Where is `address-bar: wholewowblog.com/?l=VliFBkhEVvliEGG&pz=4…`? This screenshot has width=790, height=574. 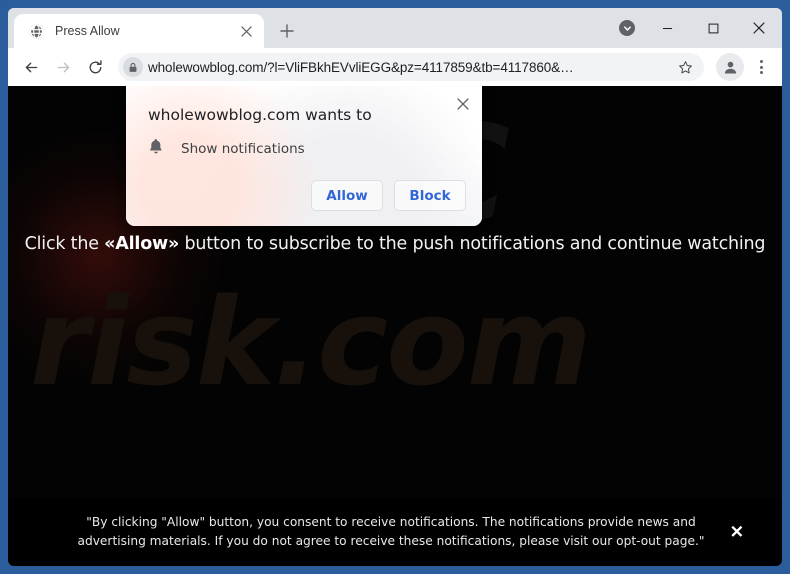 address-bar: wholewowblog.com/?l=VliFBkhEVvliEGG&pz=4… is located at coordinates (411, 67).